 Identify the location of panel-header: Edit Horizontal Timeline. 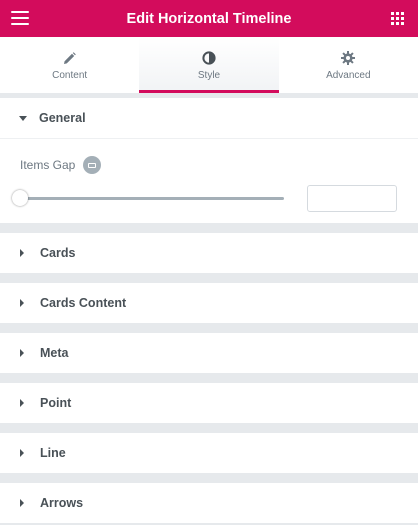
(209, 18).